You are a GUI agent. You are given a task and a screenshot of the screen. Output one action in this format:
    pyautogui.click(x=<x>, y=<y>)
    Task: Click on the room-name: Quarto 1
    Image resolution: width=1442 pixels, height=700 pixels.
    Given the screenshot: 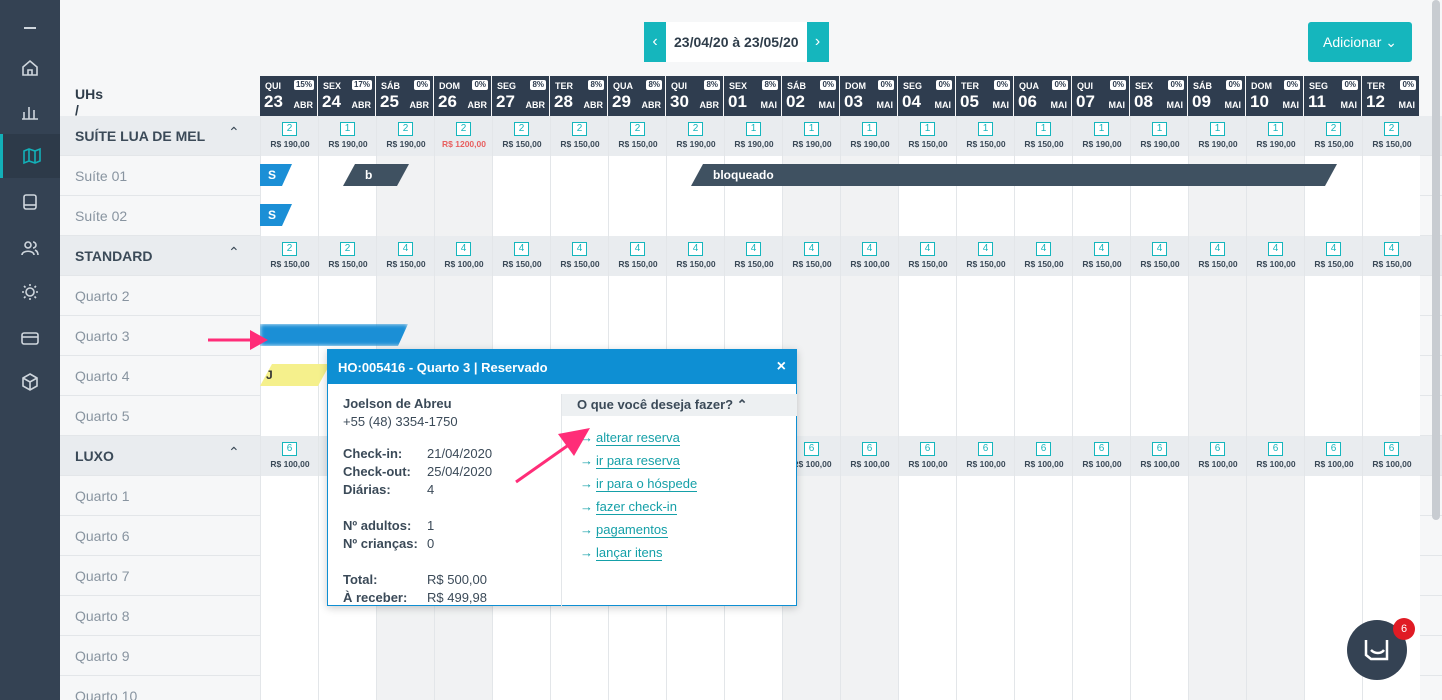 What is the action you would take?
    pyautogui.click(x=102, y=496)
    